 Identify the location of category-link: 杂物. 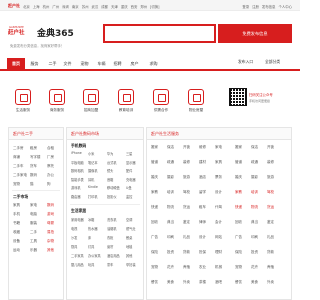
(50, 241).